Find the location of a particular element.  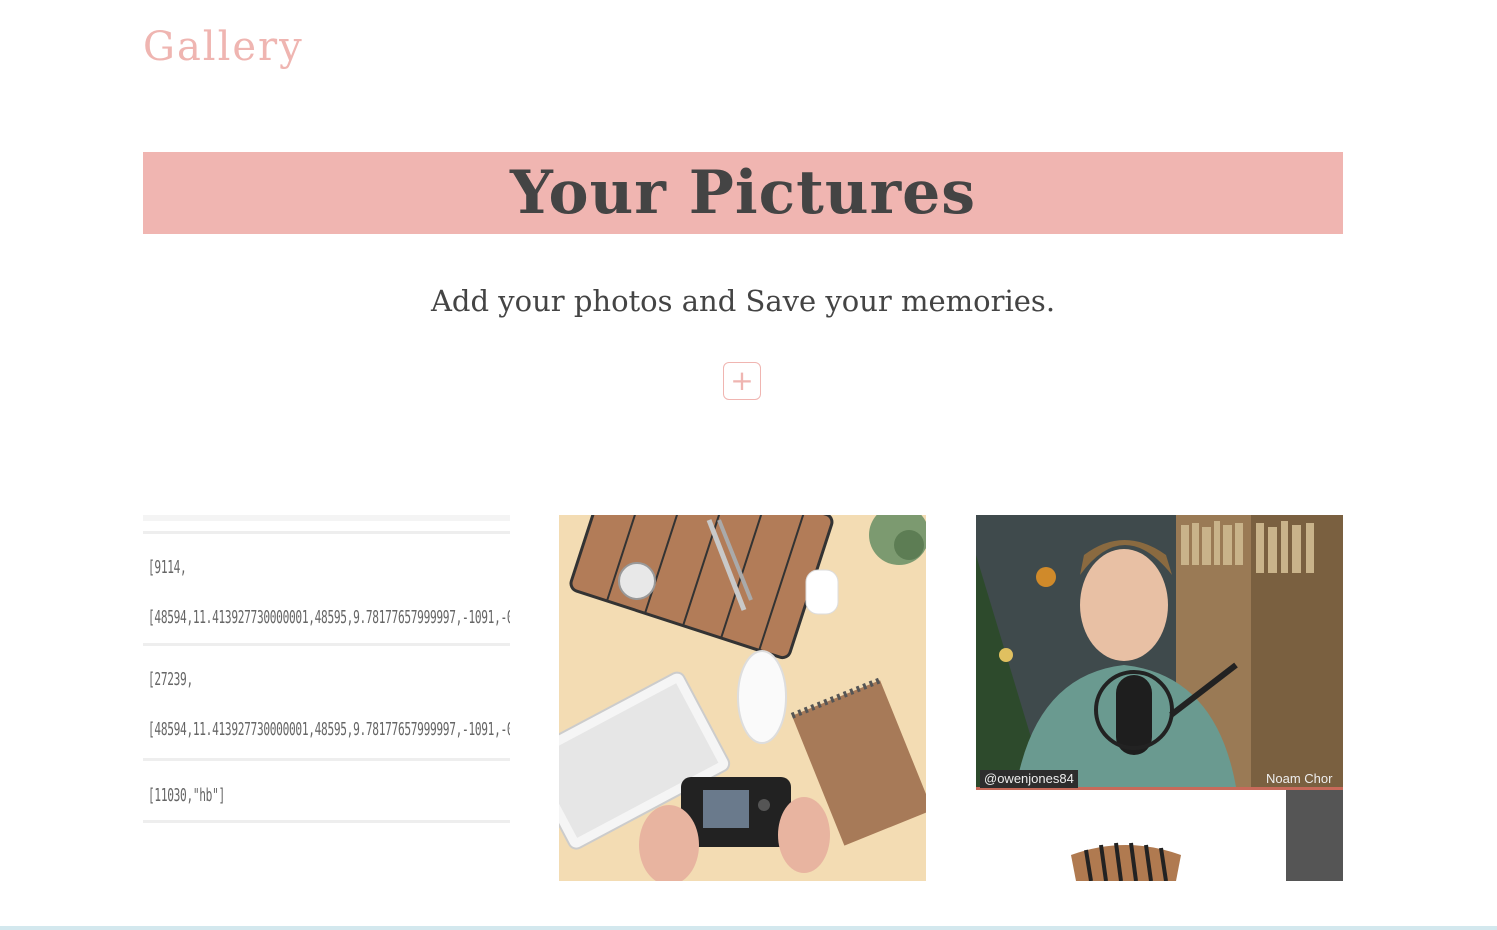

footer-divider is located at coordinates (748, 928).